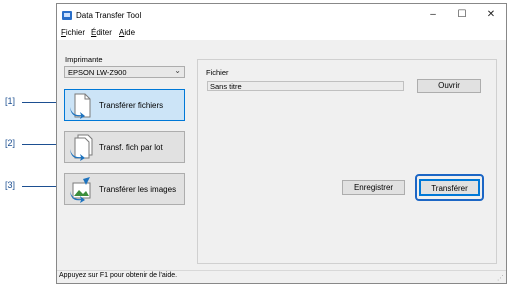 Image resolution: width=531 pixels, height=292 pixels. I want to click on menu-fichier: Fichier, so click(73, 32).